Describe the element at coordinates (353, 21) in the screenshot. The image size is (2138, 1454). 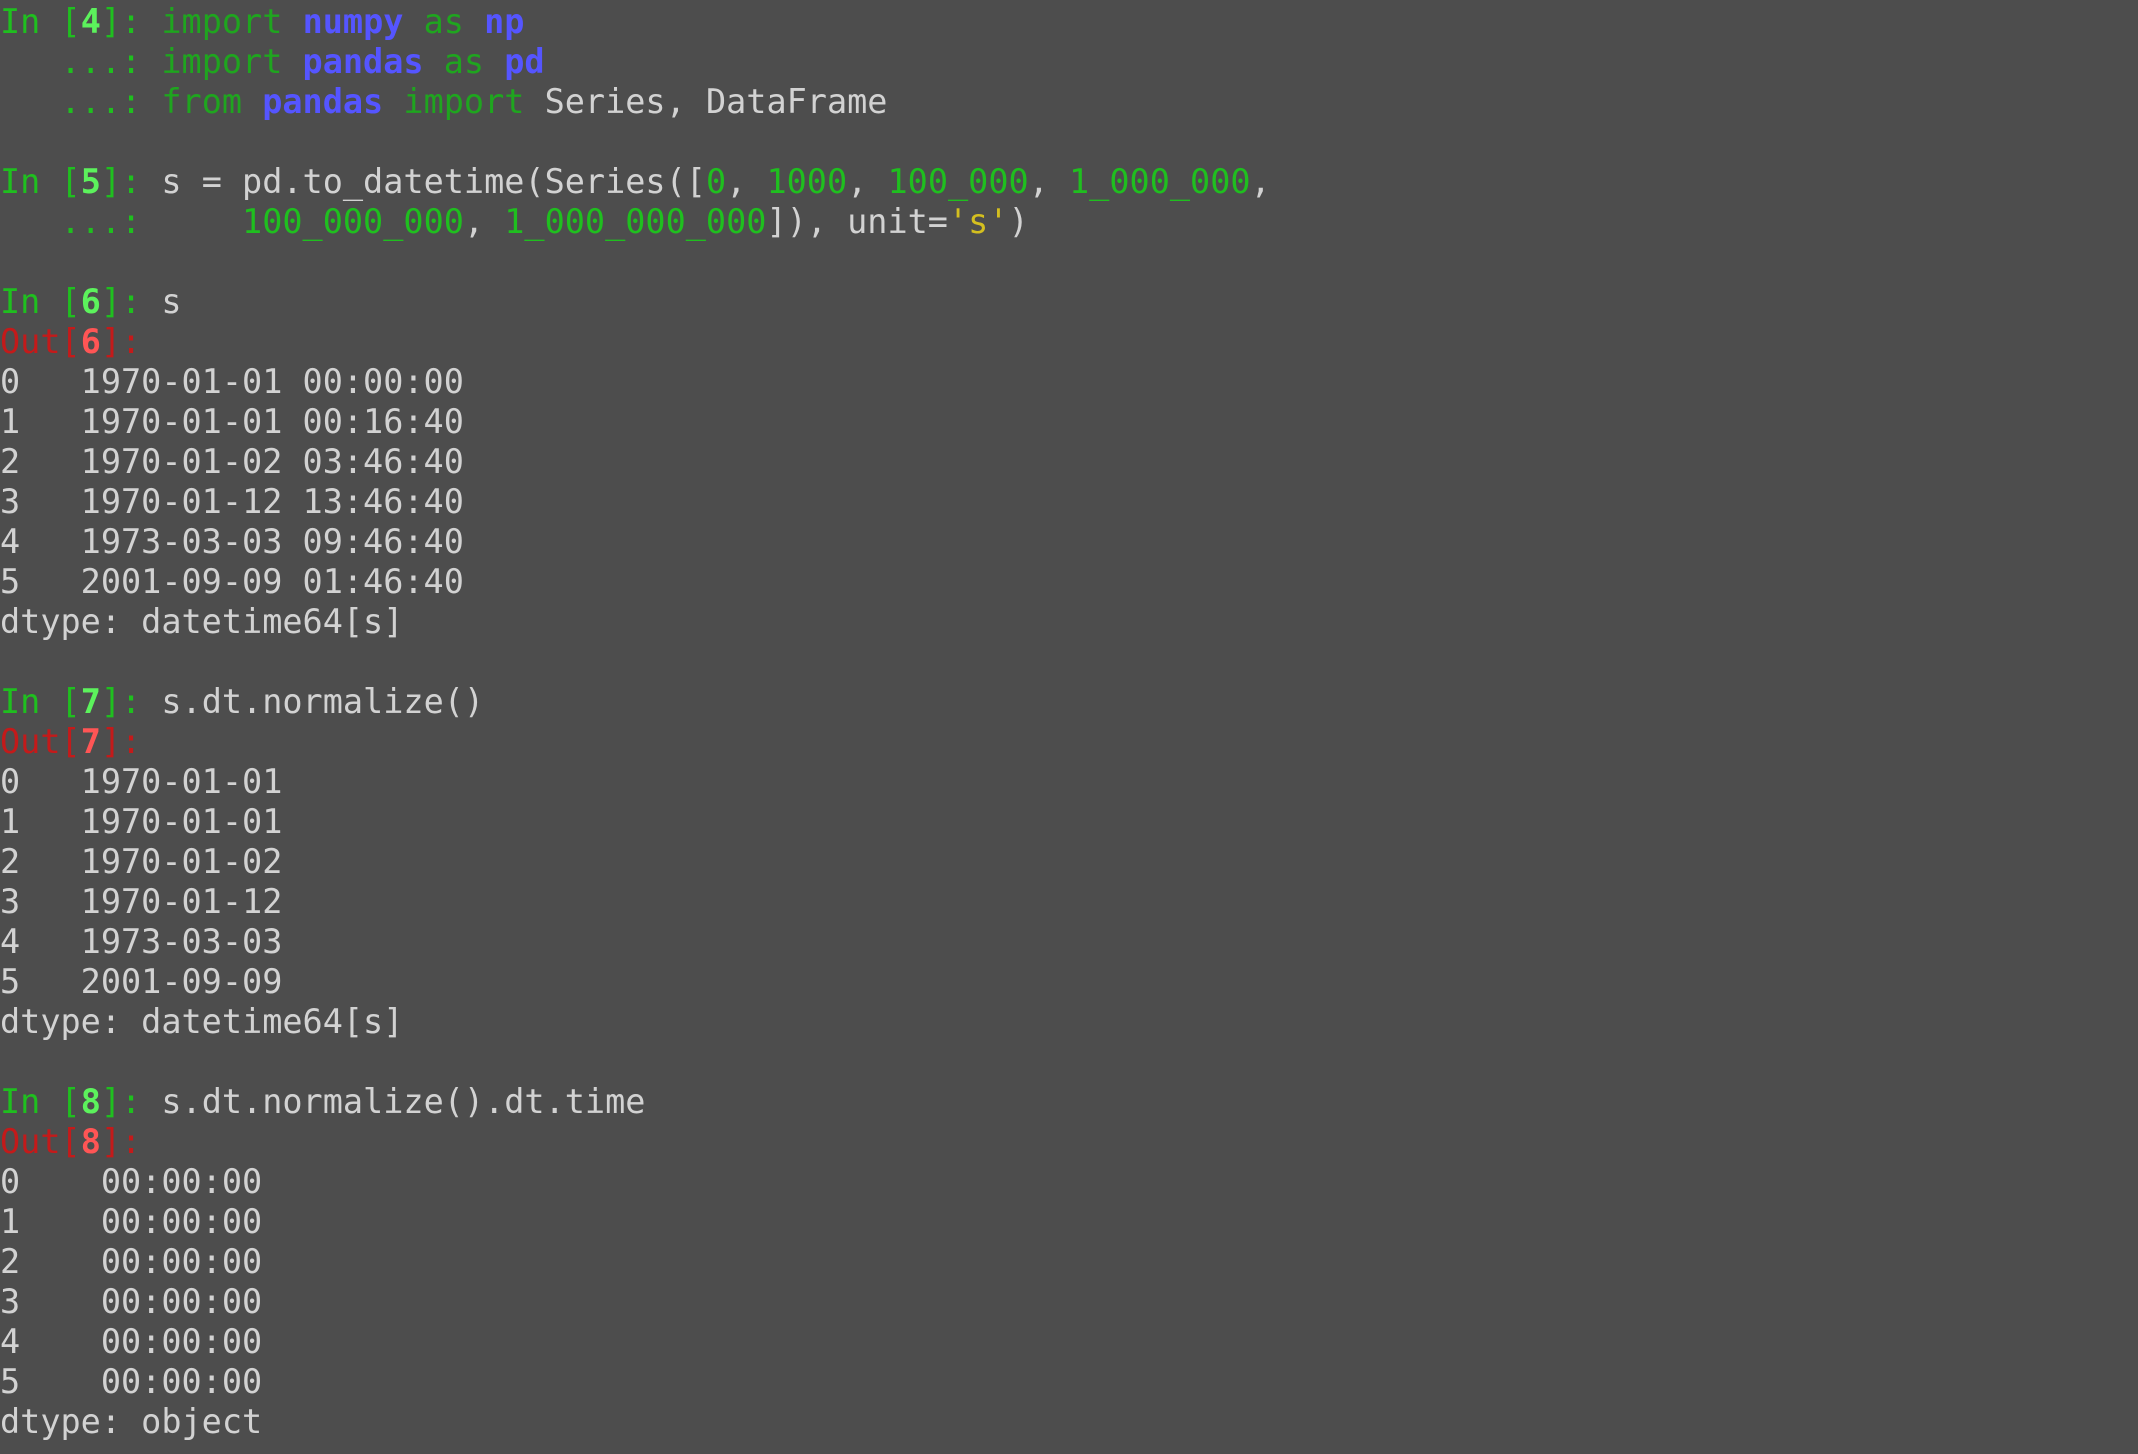
I see `code-module-name: numpy` at that location.